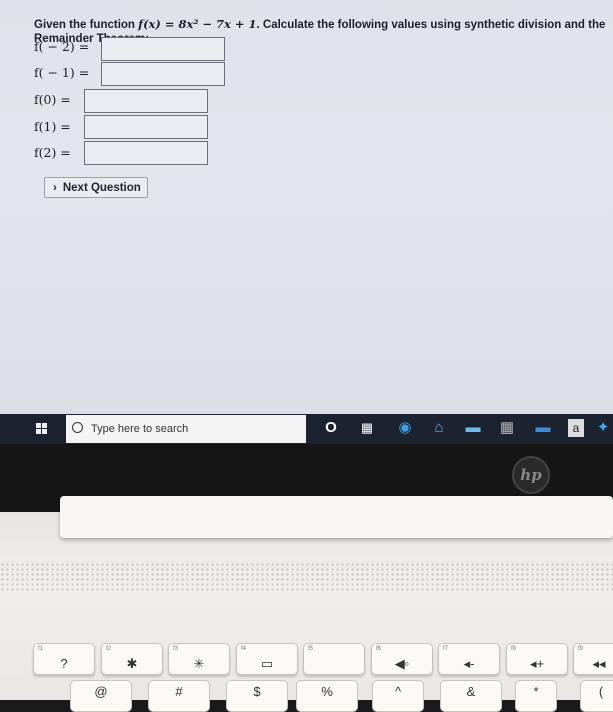 This screenshot has width=613, height=712. I want to click on answer-input-f-neg1, so click(163, 74).